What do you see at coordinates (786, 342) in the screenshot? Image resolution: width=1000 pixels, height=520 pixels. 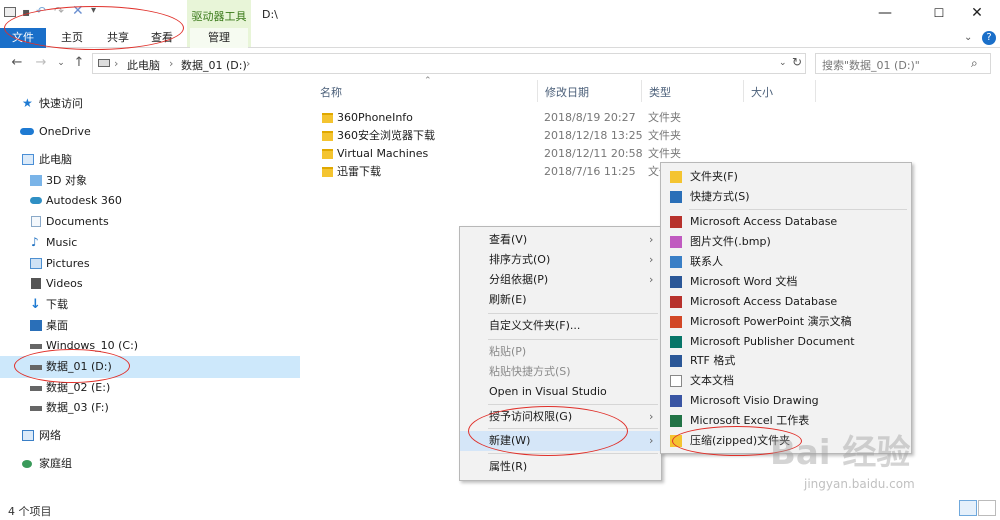 I see `submenu-item-publisher: Microsoft Publisher Document` at bounding box center [786, 342].